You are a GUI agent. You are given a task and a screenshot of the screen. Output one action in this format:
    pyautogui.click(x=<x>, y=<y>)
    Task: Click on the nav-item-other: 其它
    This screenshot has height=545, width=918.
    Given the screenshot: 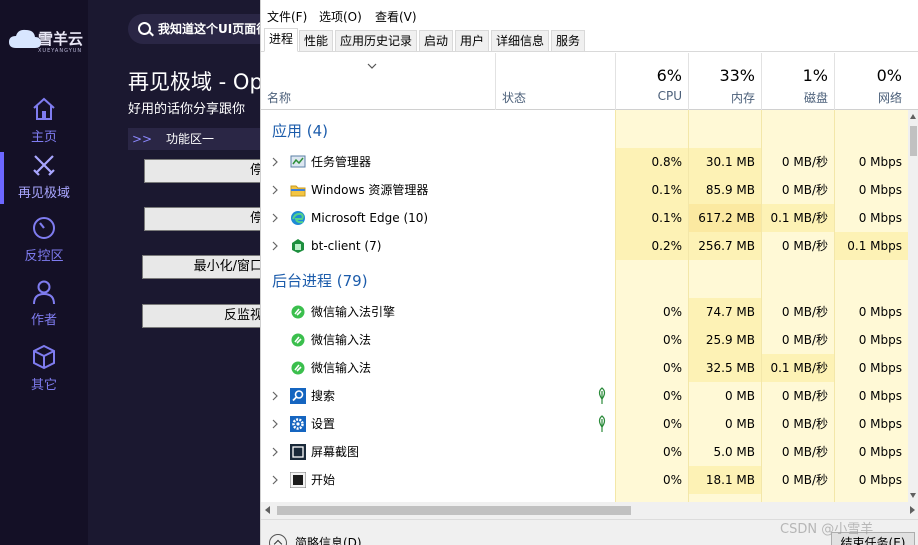 What is the action you would take?
    pyautogui.click(x=44, y=368)
    